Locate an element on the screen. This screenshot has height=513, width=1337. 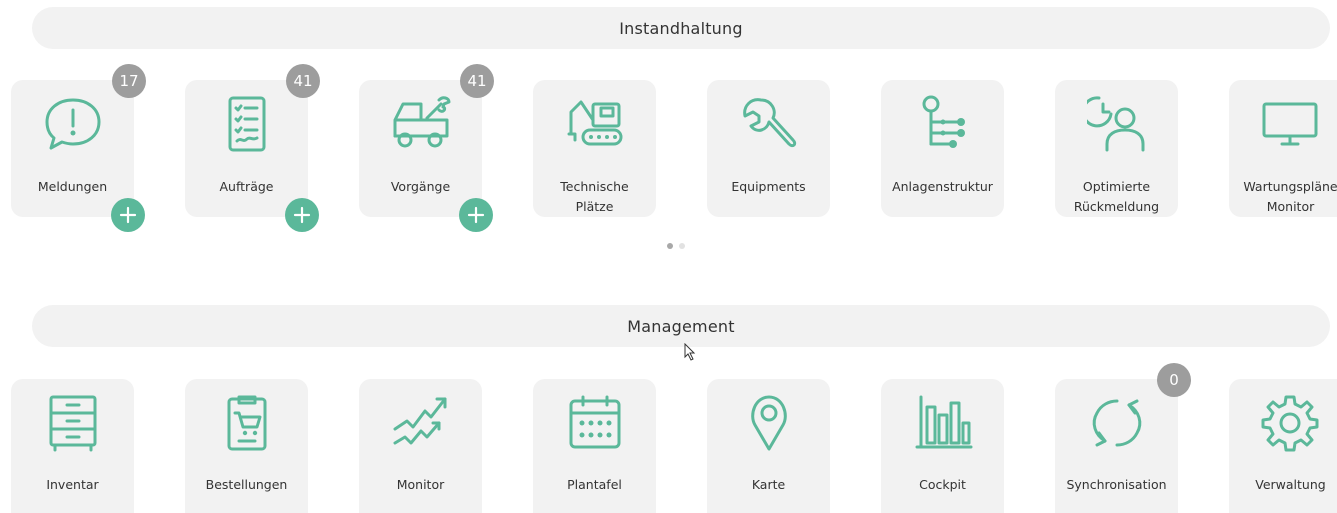
checklist-icon is located at coordinates (247, 124).